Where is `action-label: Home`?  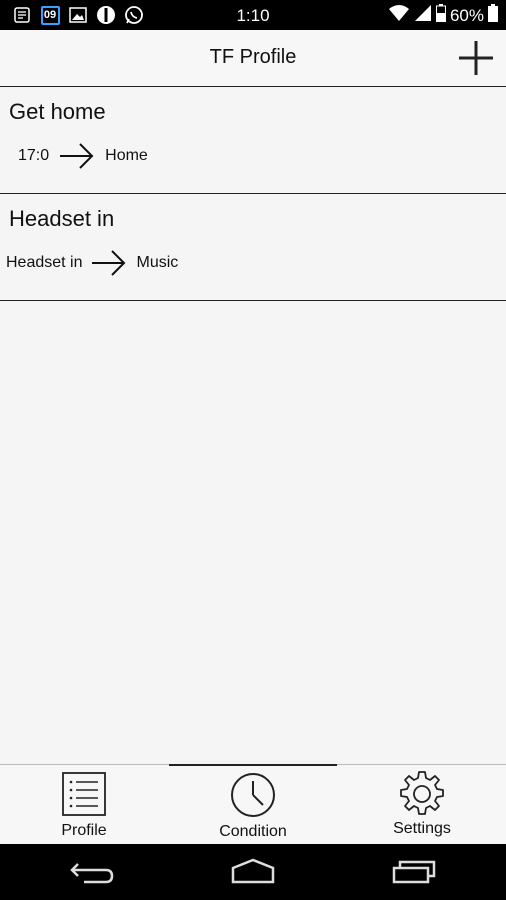
action-label: Home is located at coordinates (126, 155).